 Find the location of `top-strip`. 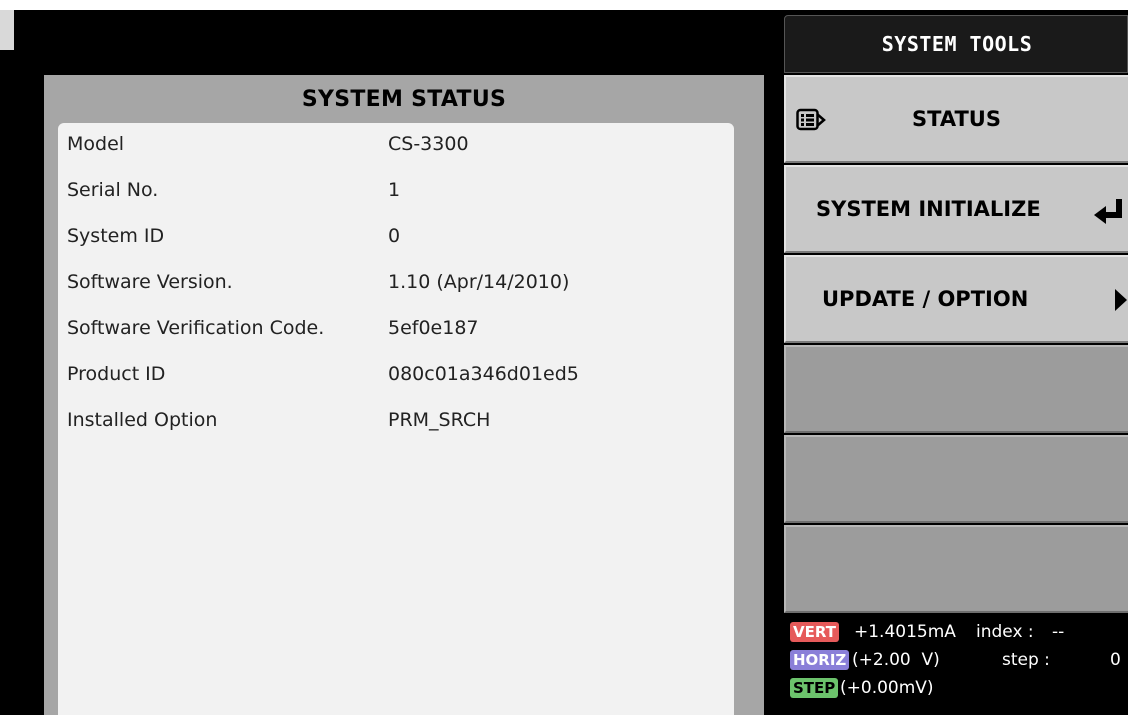

top-strip is located at coordinates (564, 5).